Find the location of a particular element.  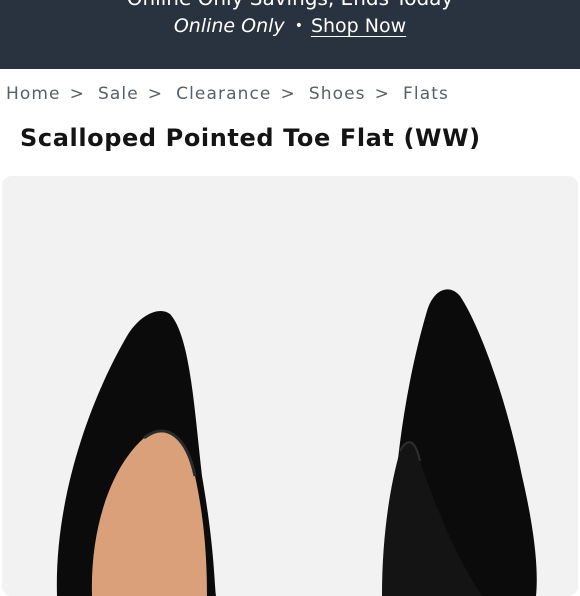

promo-line: Online Only • Shop Now is located at coordinates (290, 26).